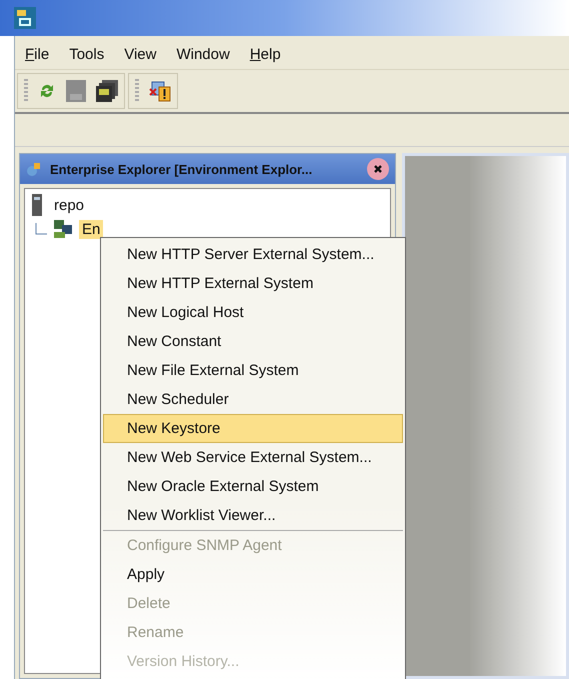  Describe the element at coordinates (265, 54) in the screenshot. I see `menu-item: Help` at that location.